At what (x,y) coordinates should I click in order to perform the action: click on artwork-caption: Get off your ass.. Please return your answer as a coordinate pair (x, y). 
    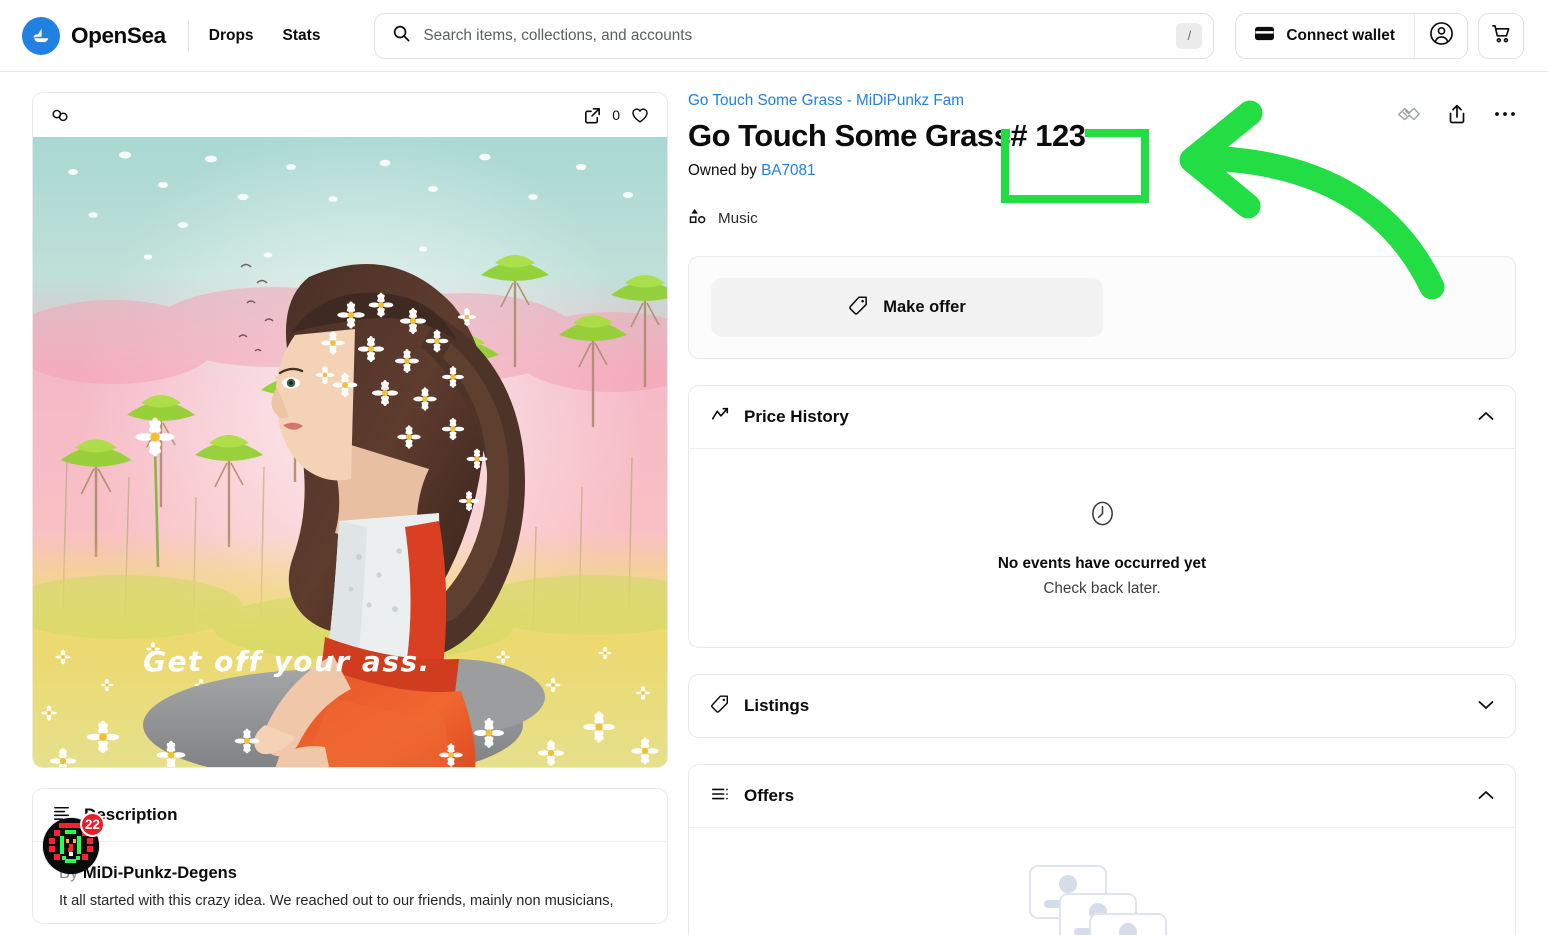
    Looking at the image, I should click on (287, 661).